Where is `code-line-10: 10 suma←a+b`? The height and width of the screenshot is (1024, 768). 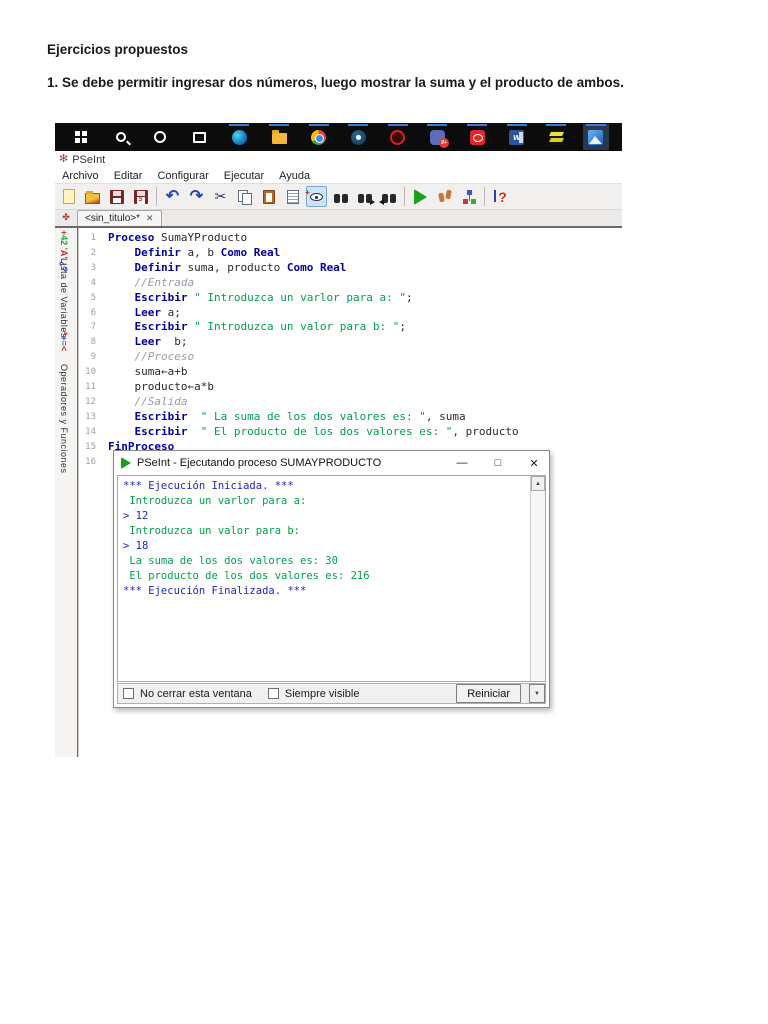 code-line-10: 10 suma←a+b is located at coordinates (350, 372).